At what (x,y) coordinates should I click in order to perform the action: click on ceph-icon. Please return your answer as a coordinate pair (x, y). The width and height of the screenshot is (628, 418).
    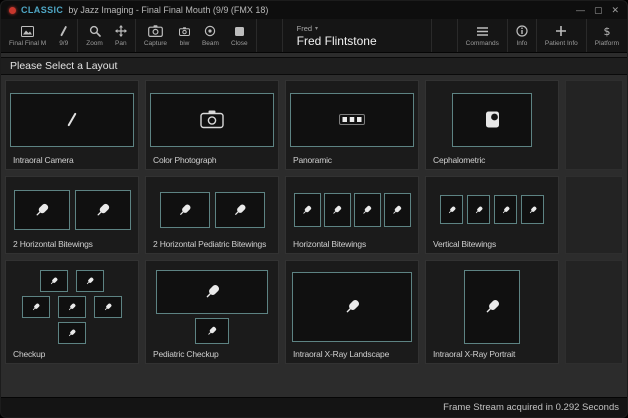
    Looking at the image, I should click on (492, 119).